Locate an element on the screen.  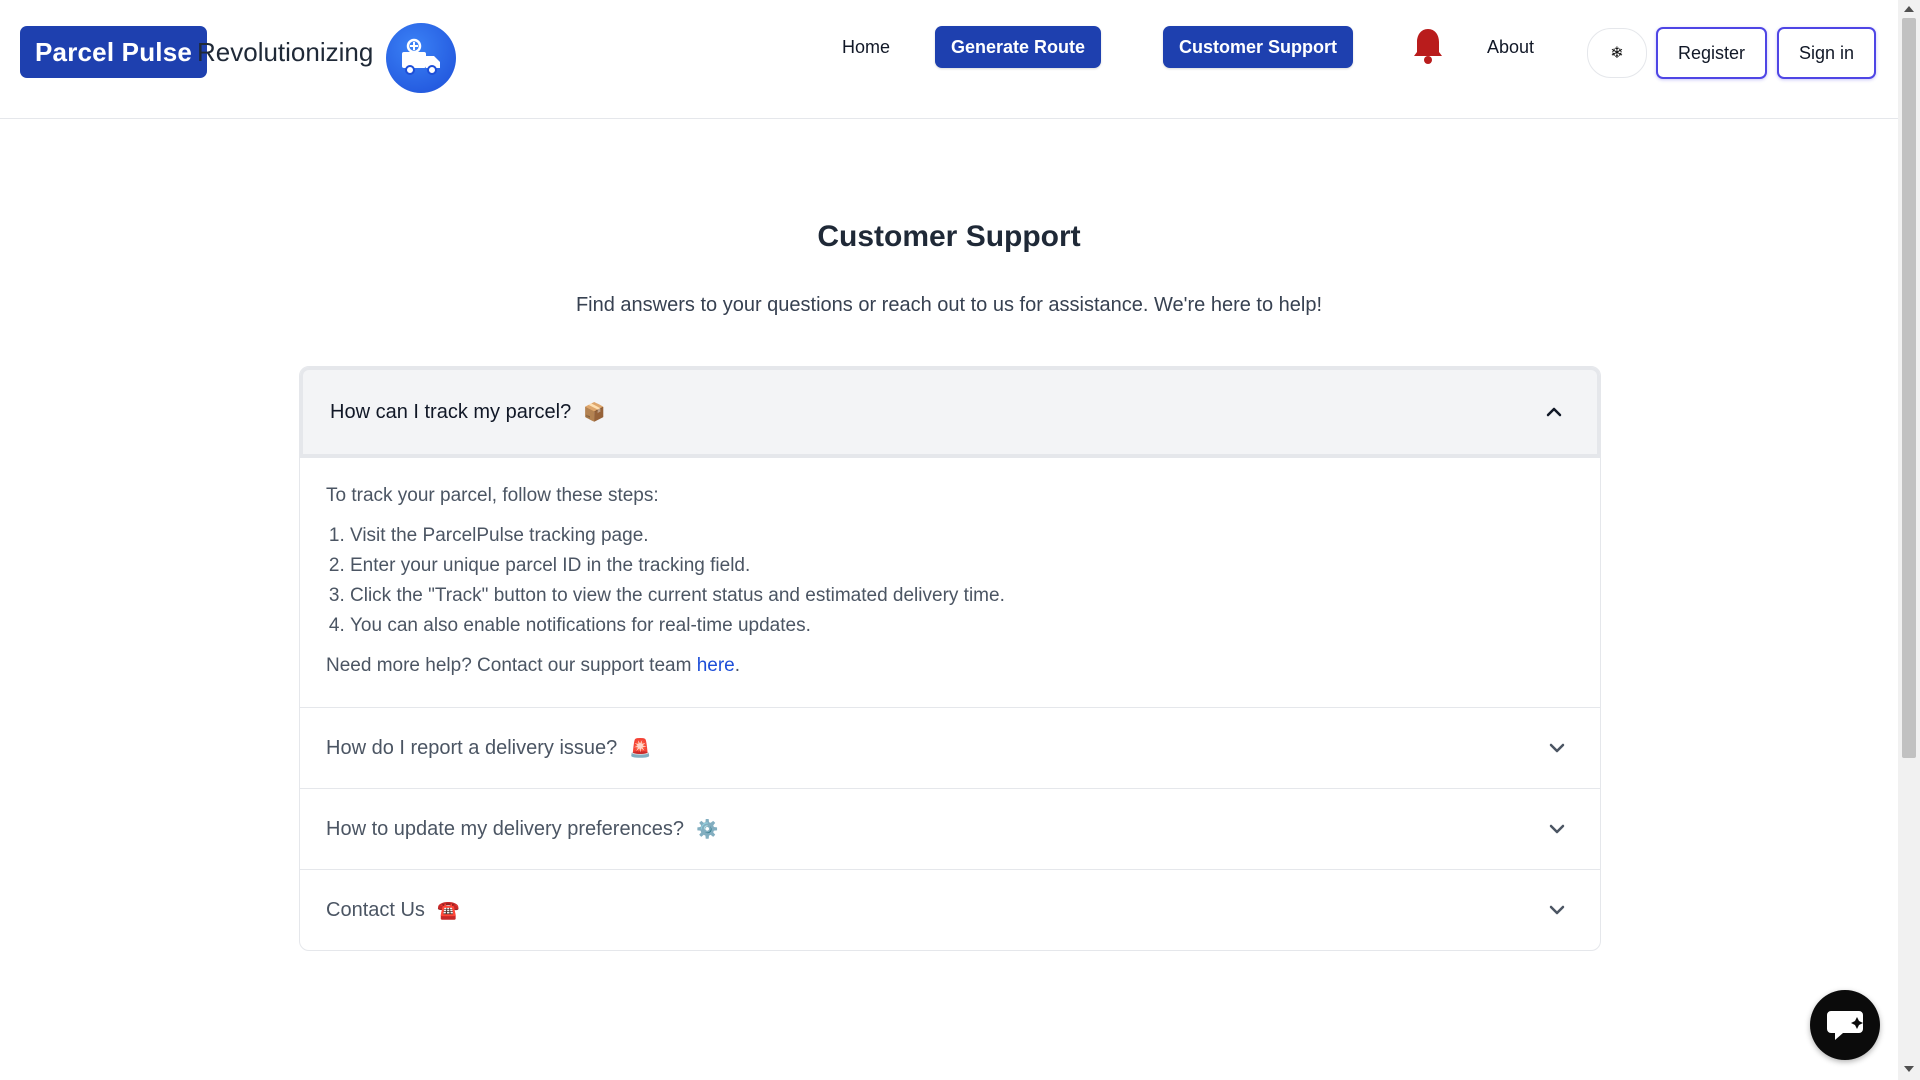
faq-question-text: Contact Us is located at coordinates (375, 909).